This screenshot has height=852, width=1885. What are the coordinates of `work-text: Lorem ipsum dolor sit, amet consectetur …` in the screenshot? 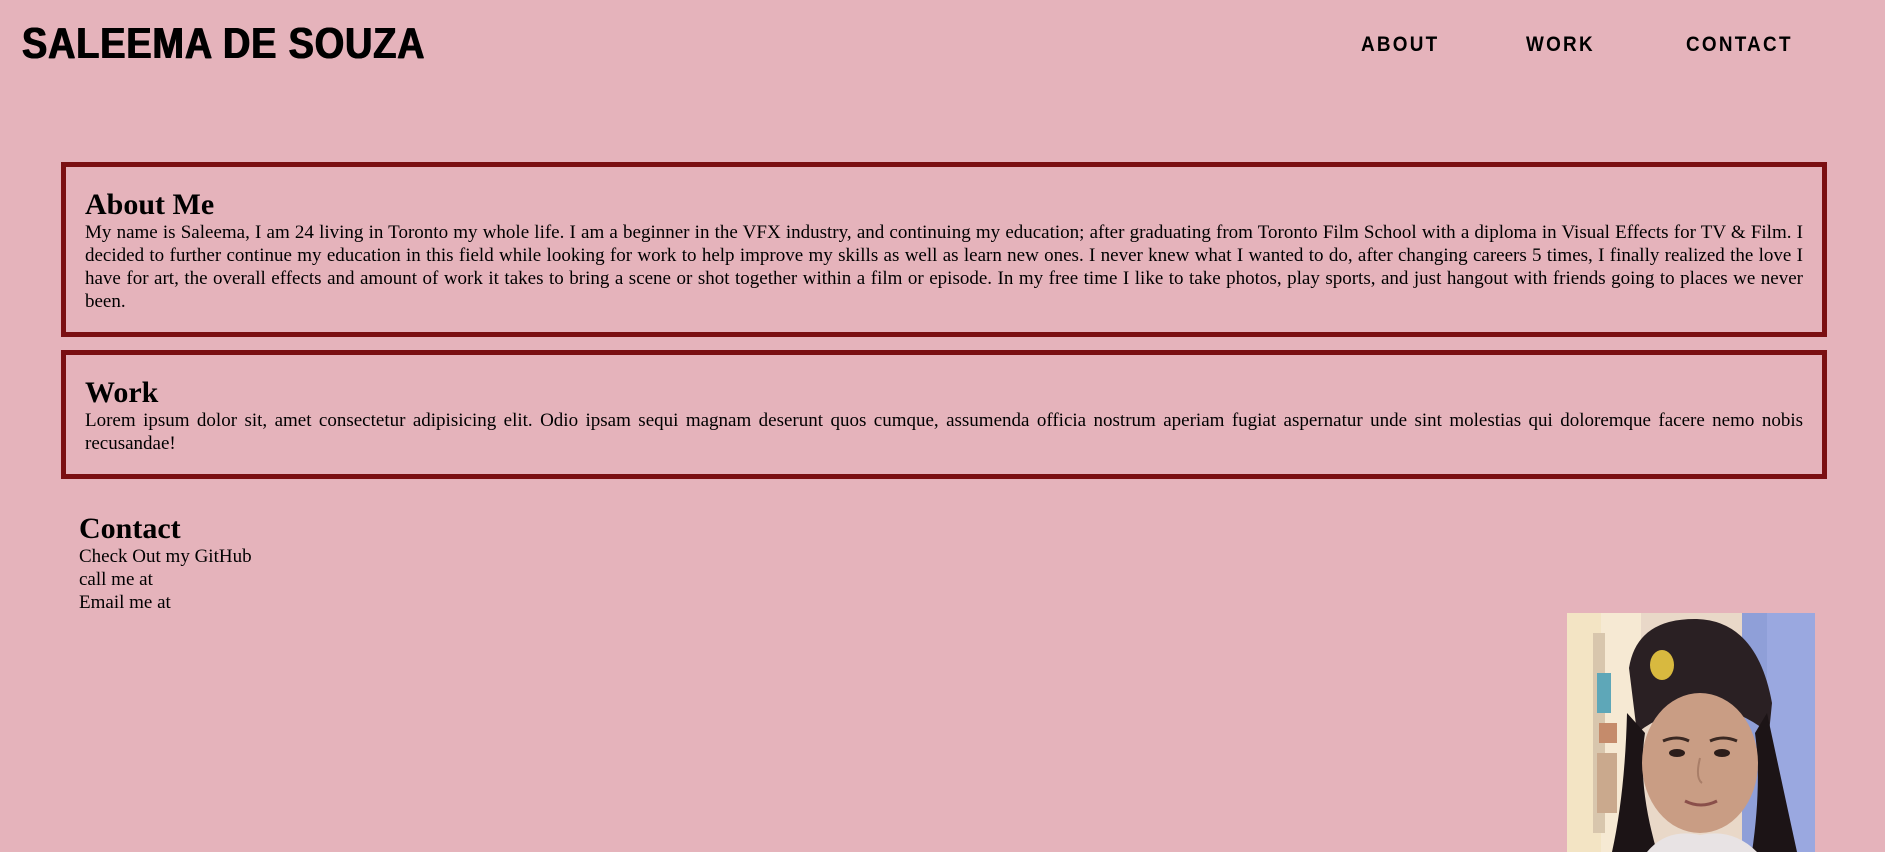 It's located at (944, 432).